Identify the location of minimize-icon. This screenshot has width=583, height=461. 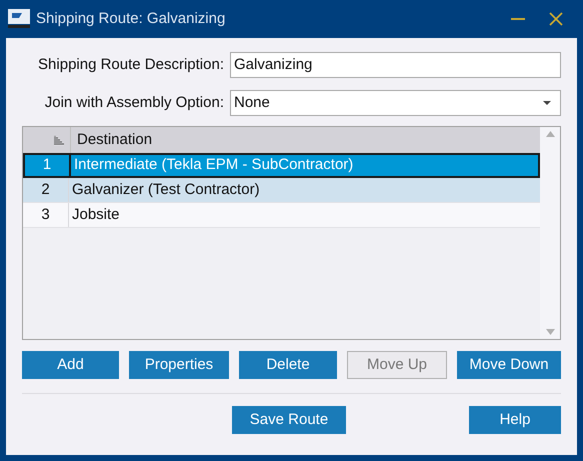
(518, 19).